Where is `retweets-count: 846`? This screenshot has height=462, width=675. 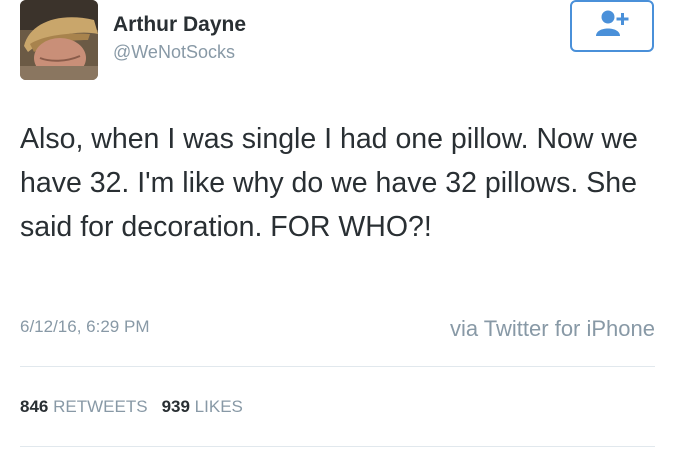 retweets-count: 846 is located at coordinates (34, 406).